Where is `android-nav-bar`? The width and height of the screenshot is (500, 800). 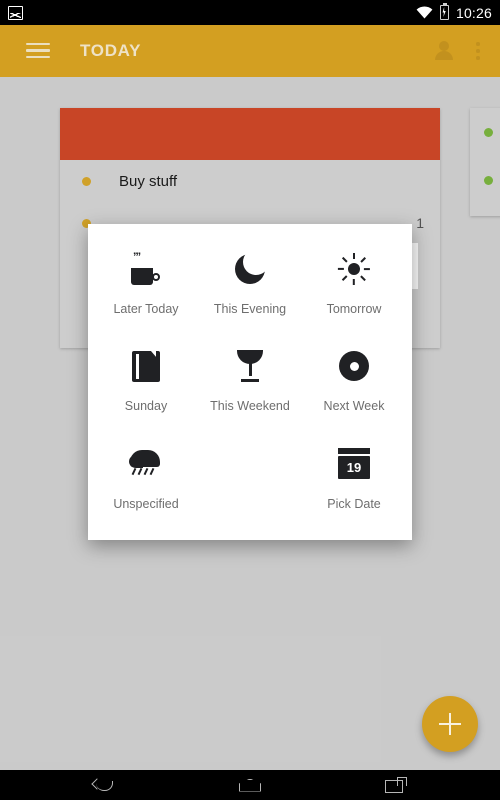
android-nav-bar is located at coordinates (250, 785).